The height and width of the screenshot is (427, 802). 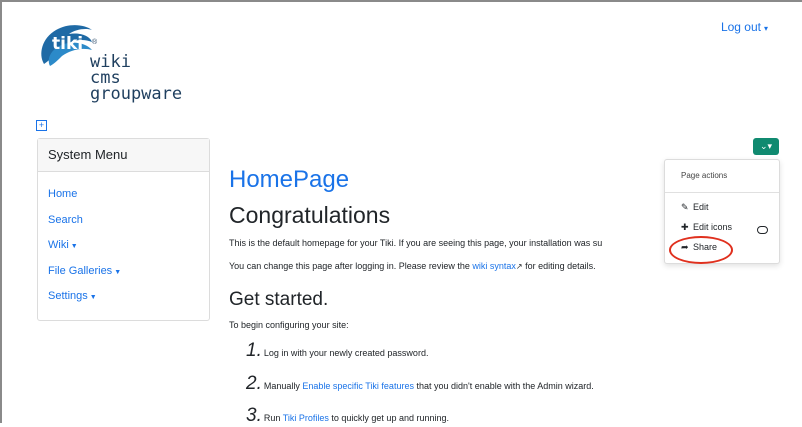 What do you see at coordinates (685, 207) in the screenshot?
I see `edit-icon: ✎` at bounding box center [685, 207].